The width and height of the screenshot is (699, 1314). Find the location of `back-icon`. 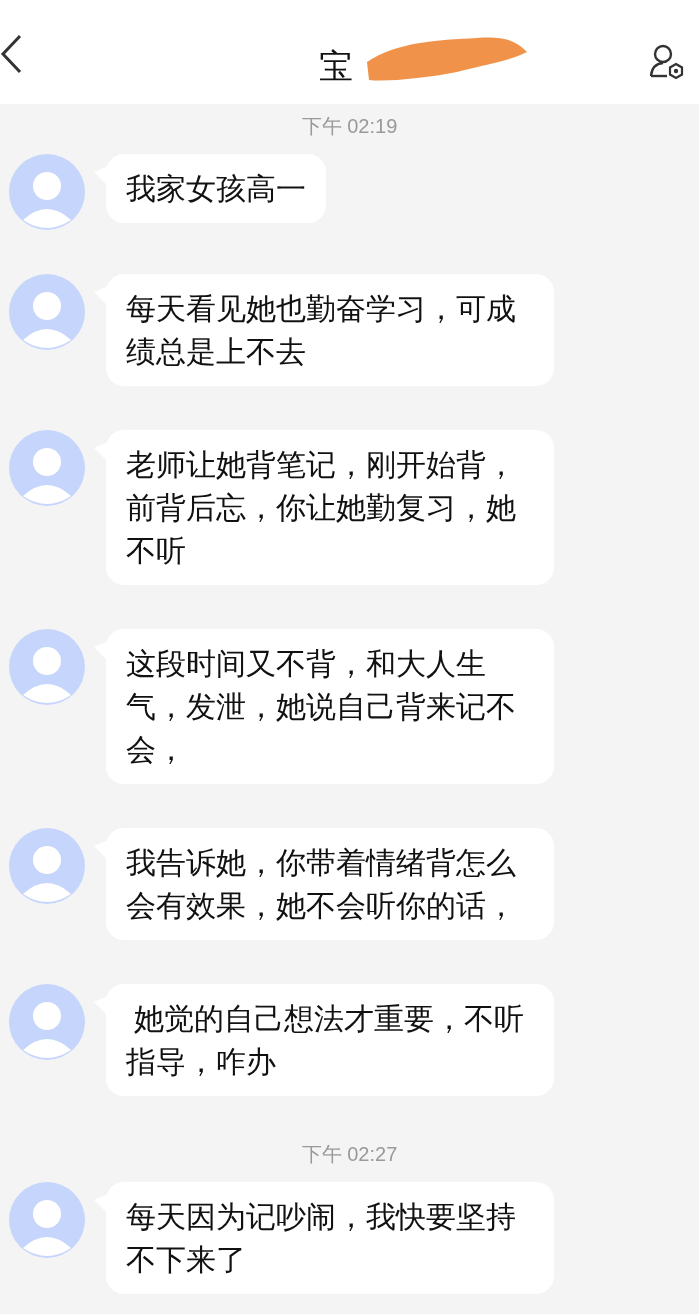

back-icon is located at coordinates (11, 54).